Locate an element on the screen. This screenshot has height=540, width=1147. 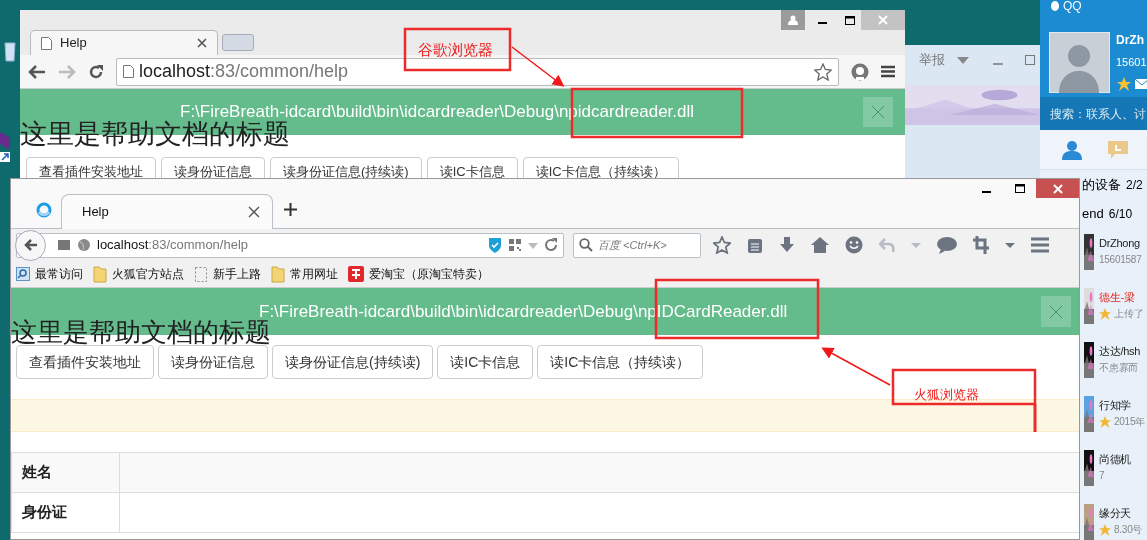
home-icon is located at coordinates (820, 245).